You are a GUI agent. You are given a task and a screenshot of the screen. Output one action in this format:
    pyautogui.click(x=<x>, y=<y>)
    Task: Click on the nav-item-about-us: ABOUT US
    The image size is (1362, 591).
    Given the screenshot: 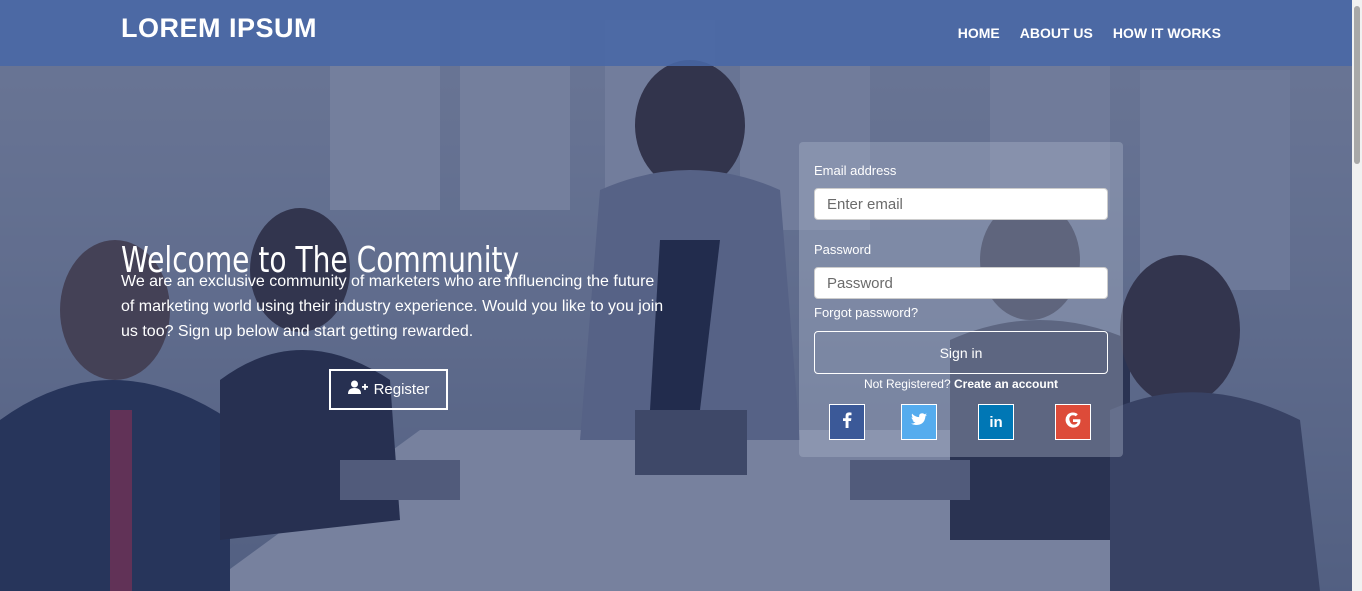 What is the action you would take?
    pyautogui.click(x=1056, y=33)
    